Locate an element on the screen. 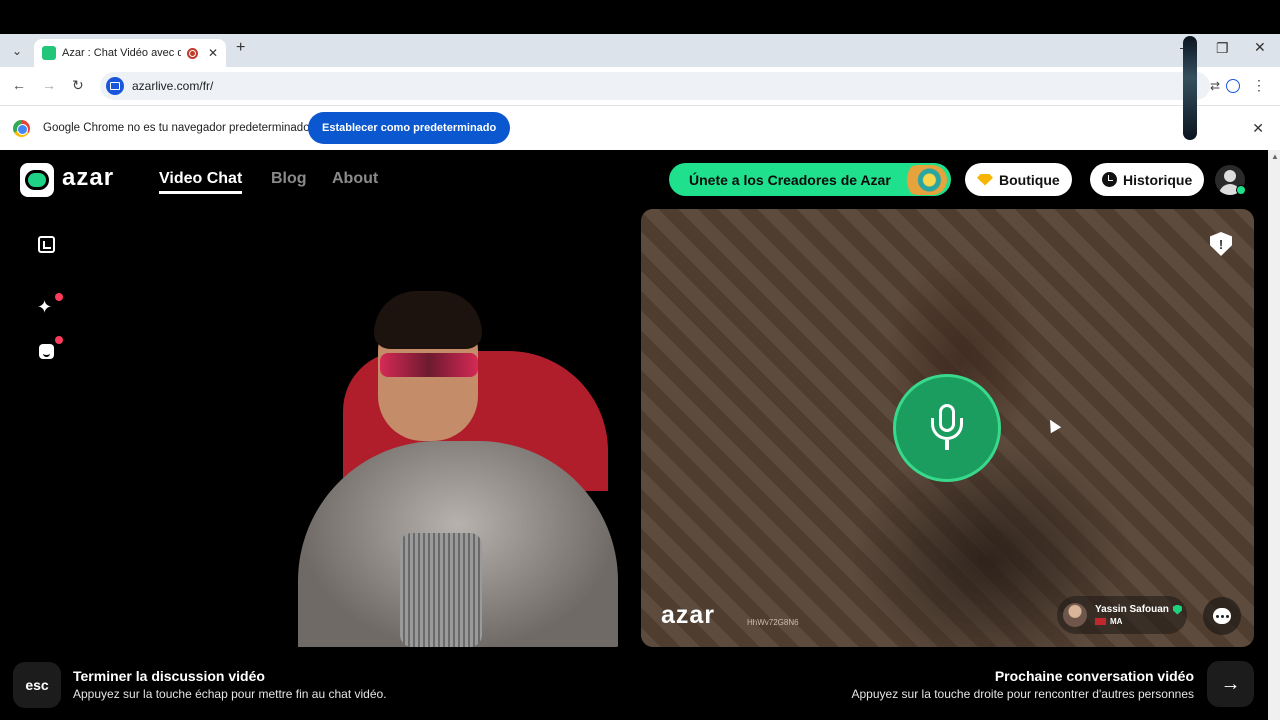  peer-profile-card: Yassin Safouan MA is located at coordinates (1122, 615).